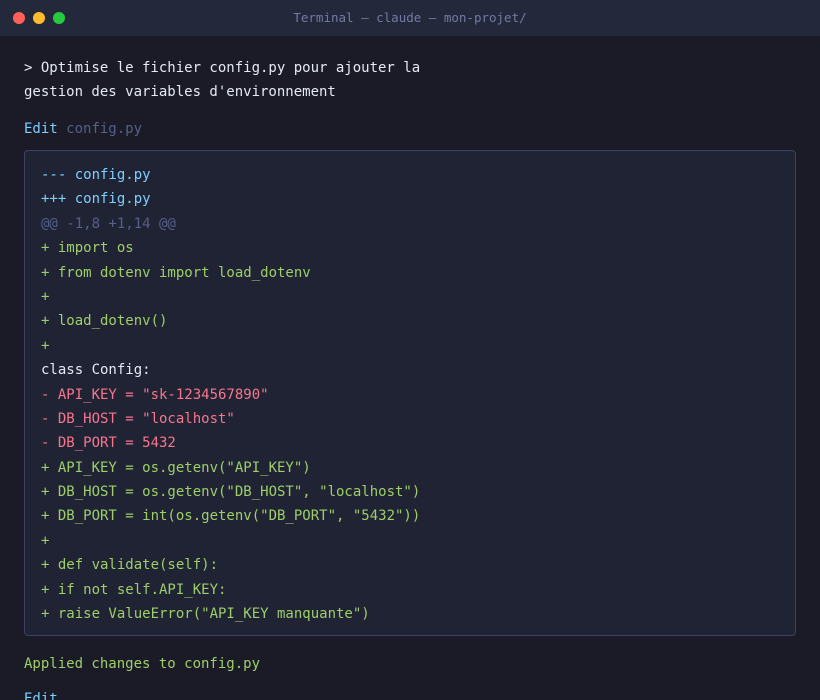 The image size is (820, 700). What do you see at coordinates (138, 418) in the screenshot?
I see `diff-line-del: - DB_HOST = "localhost"` at bounding box center [138, 418].